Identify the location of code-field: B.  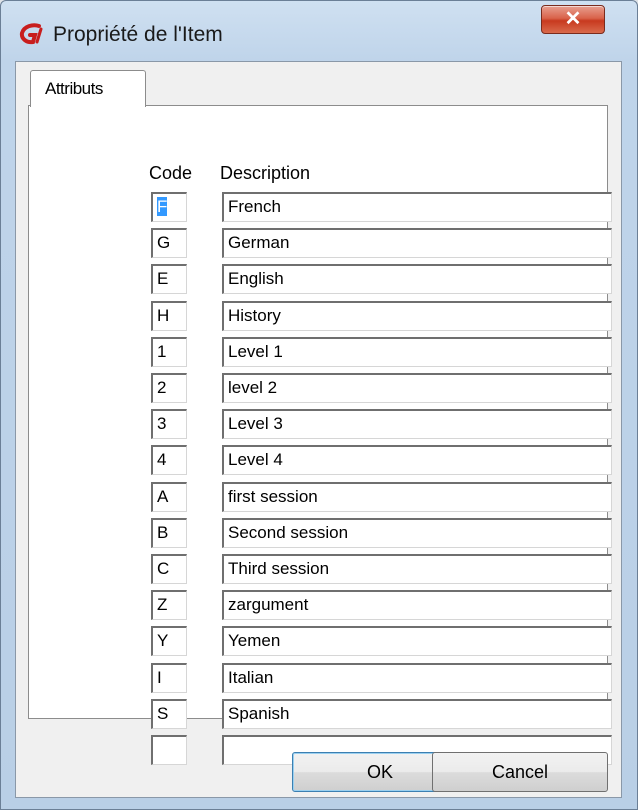
(169, 532).